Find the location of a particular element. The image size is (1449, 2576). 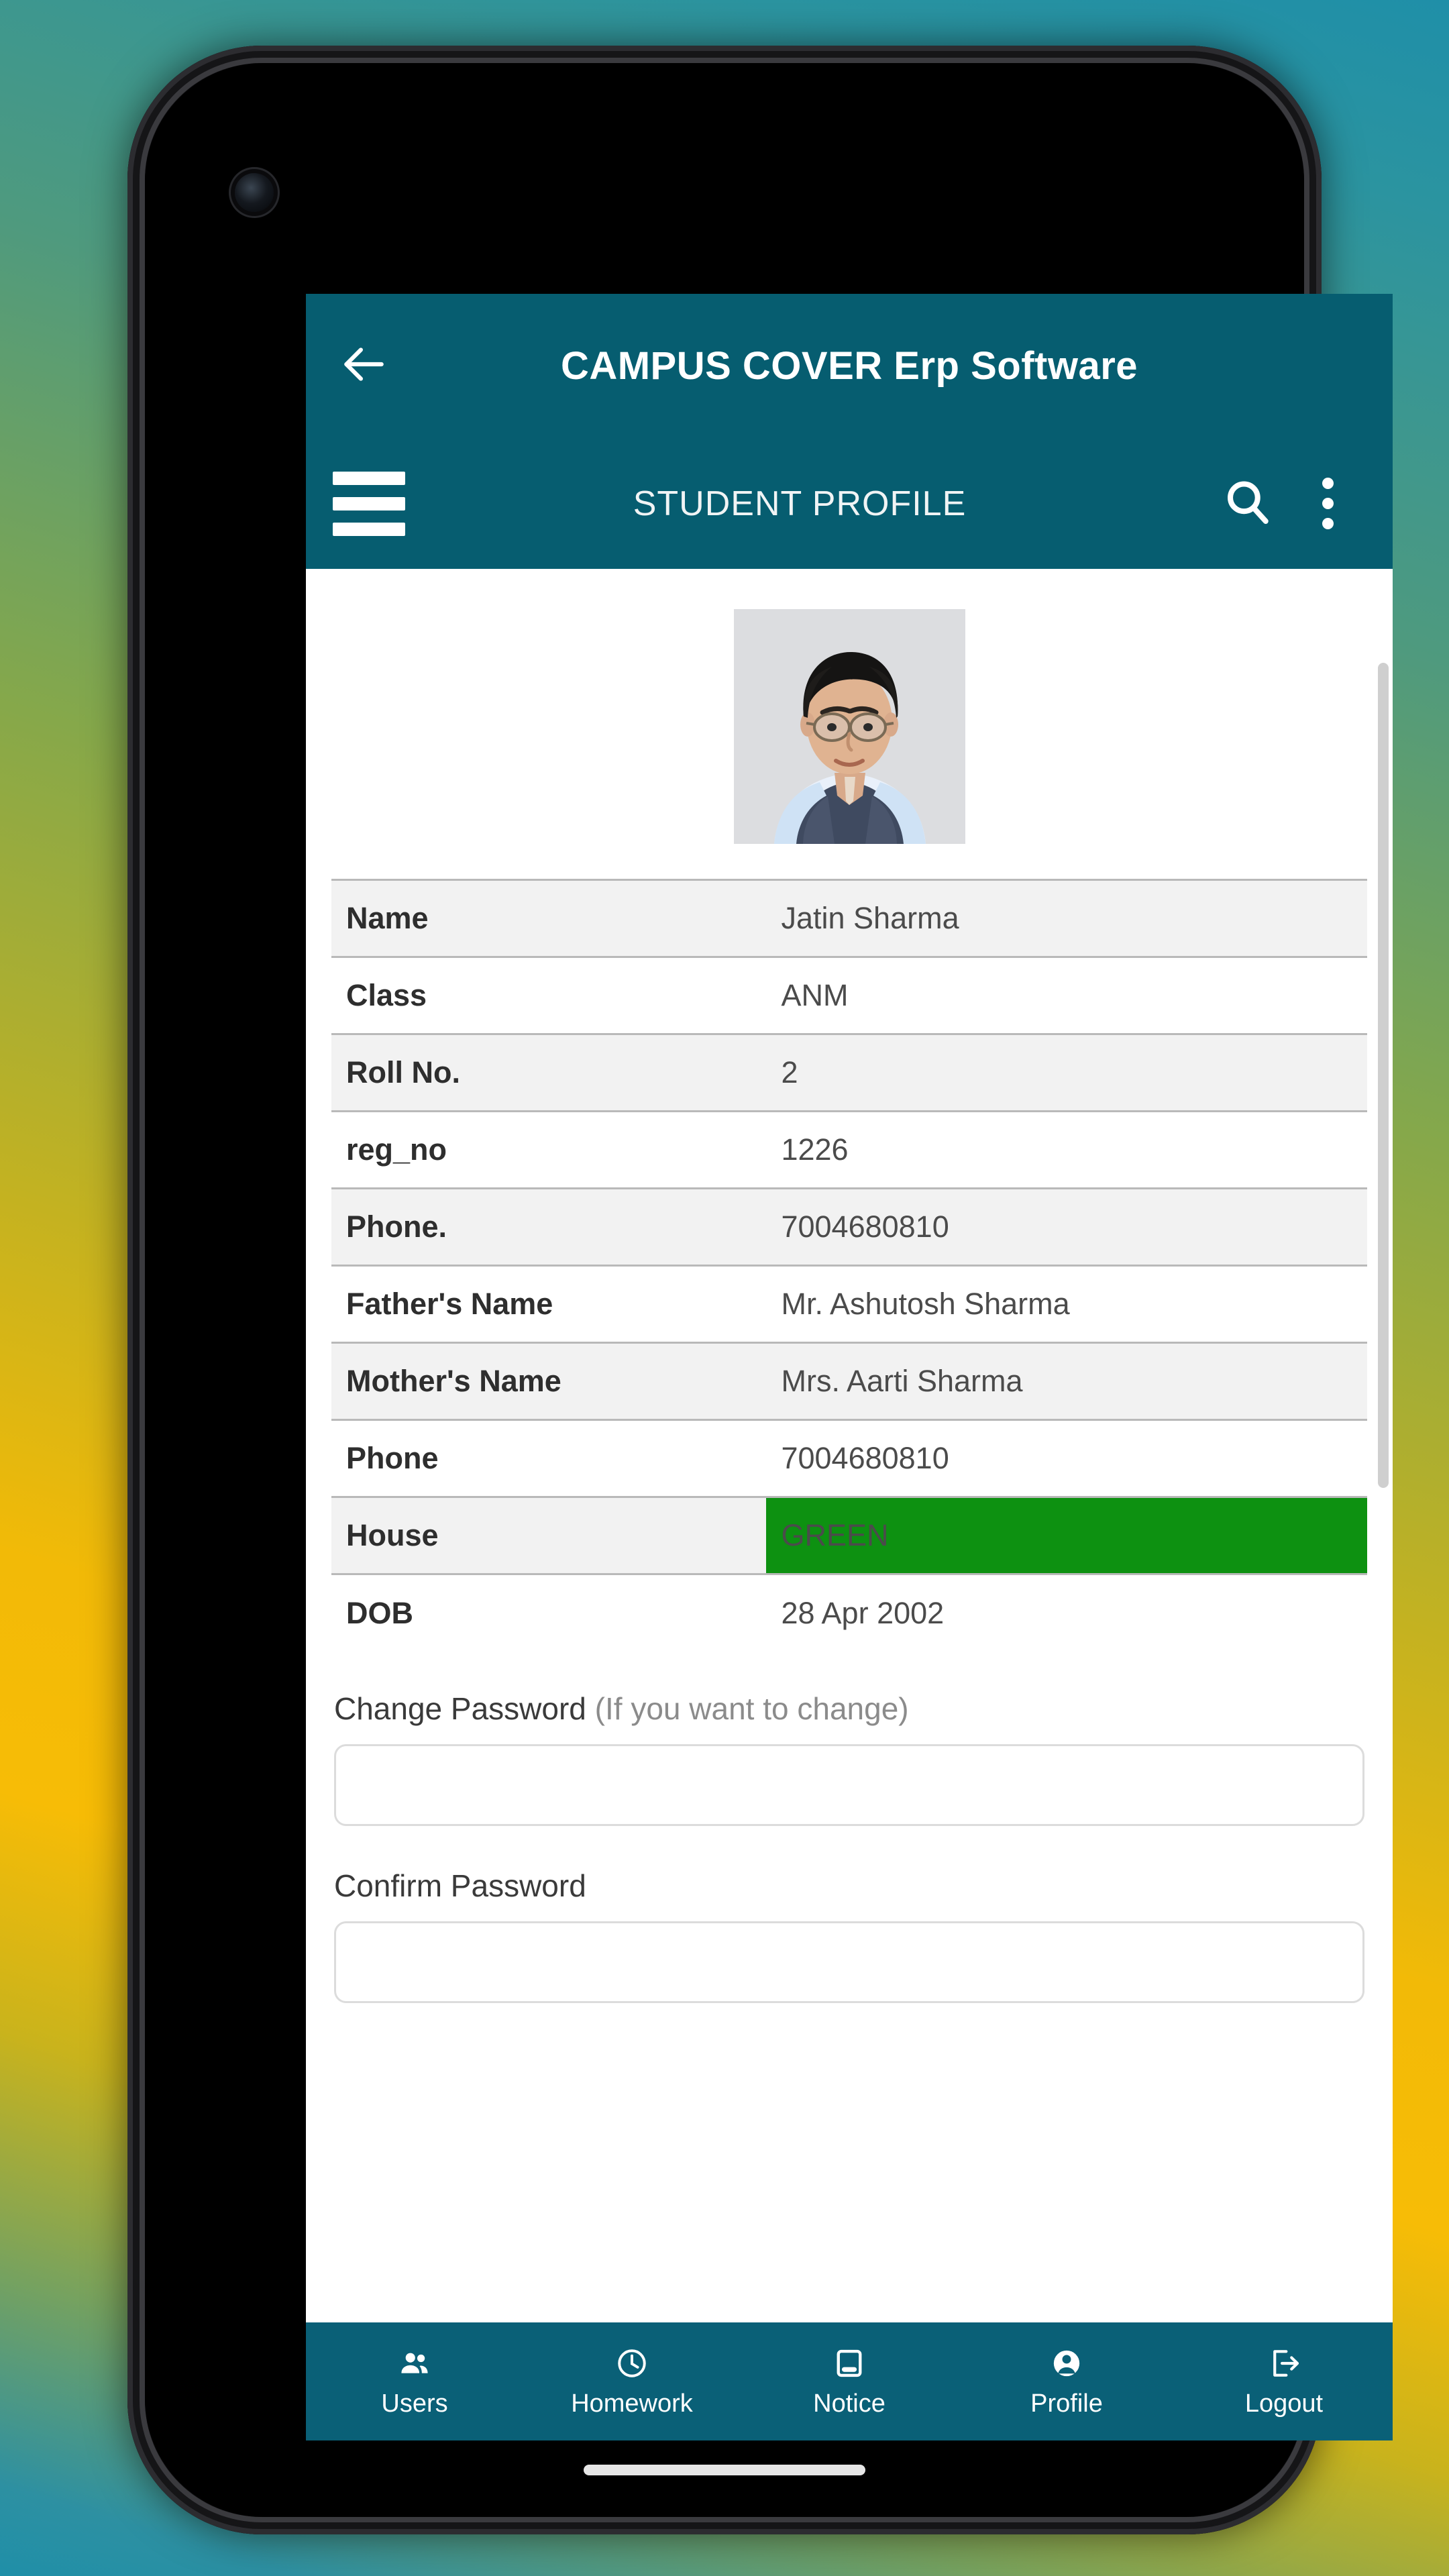

page-title: CAMPUS COVER Erp Software is located at coordinates (849, 366).